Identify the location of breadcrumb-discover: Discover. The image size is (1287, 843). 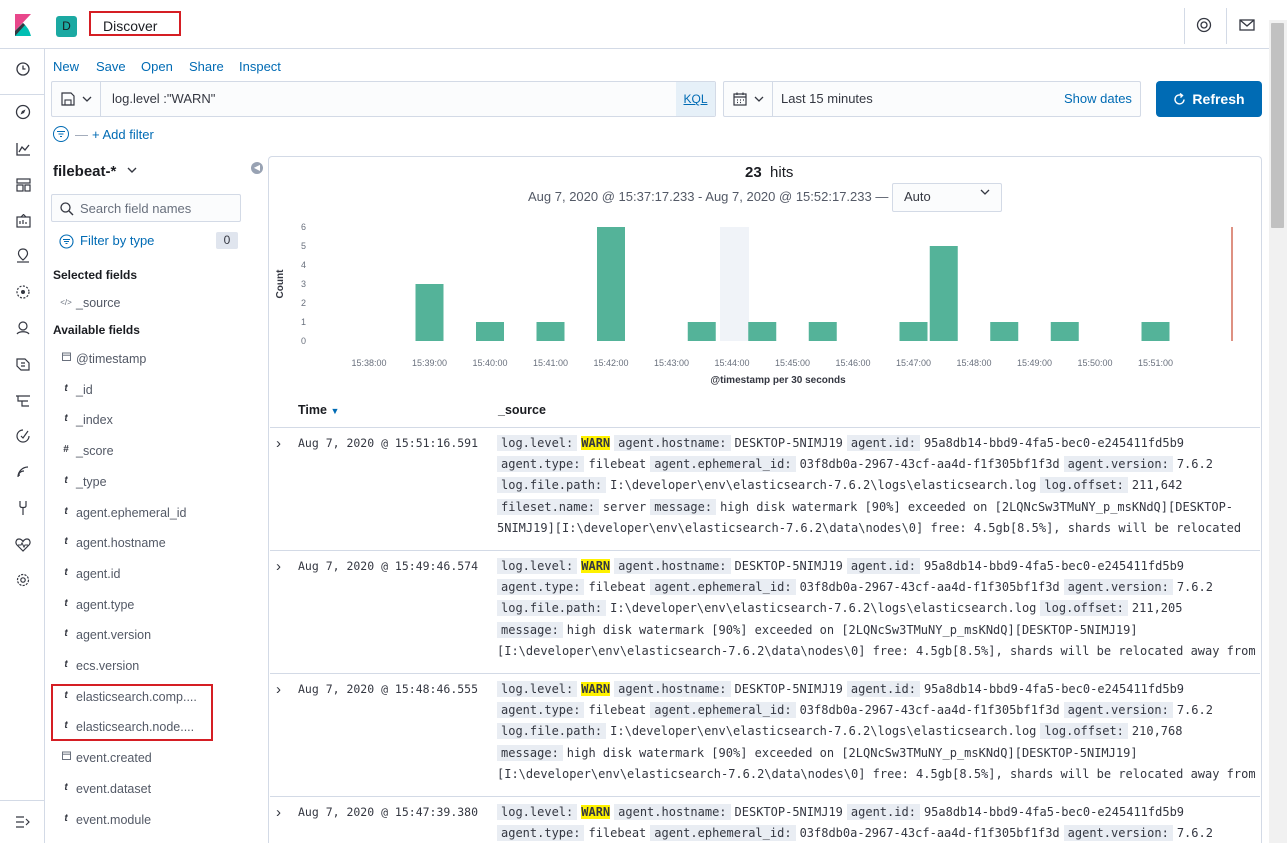
(135, 23).